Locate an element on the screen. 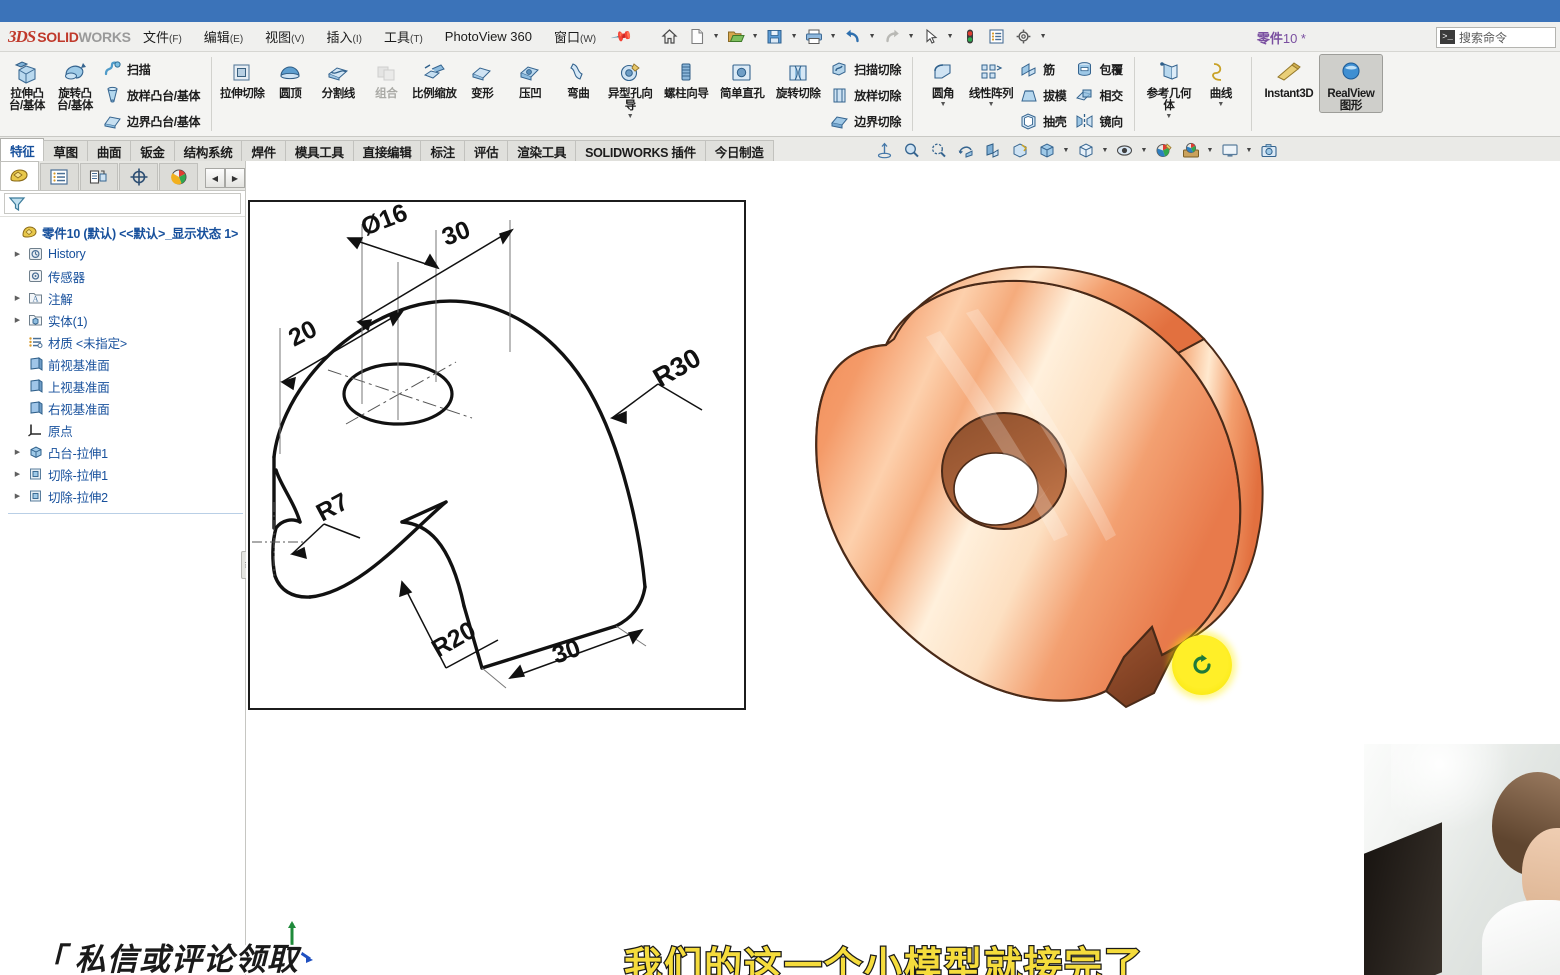 Image resolution: width=1560 pixels, height=975 pixels. tab-mbd: 今日制造 is located at coordinates (739, 150).